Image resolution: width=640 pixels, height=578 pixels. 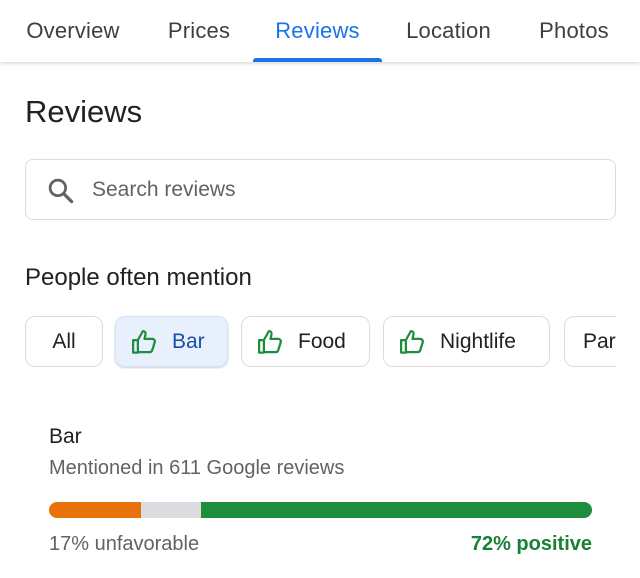 What do you see at coordinates (531, 544) in the screenshot?
I see `positive-label: 72% positive` at bounding box center [531, 544].